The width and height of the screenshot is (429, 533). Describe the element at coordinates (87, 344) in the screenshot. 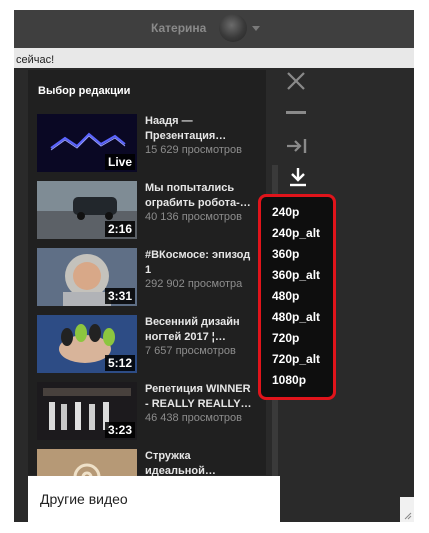

I see `video-thumbnail: 5:12` at that location.